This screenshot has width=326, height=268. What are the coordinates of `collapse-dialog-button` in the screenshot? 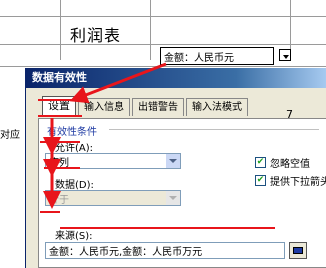 It's located at (298, 250).